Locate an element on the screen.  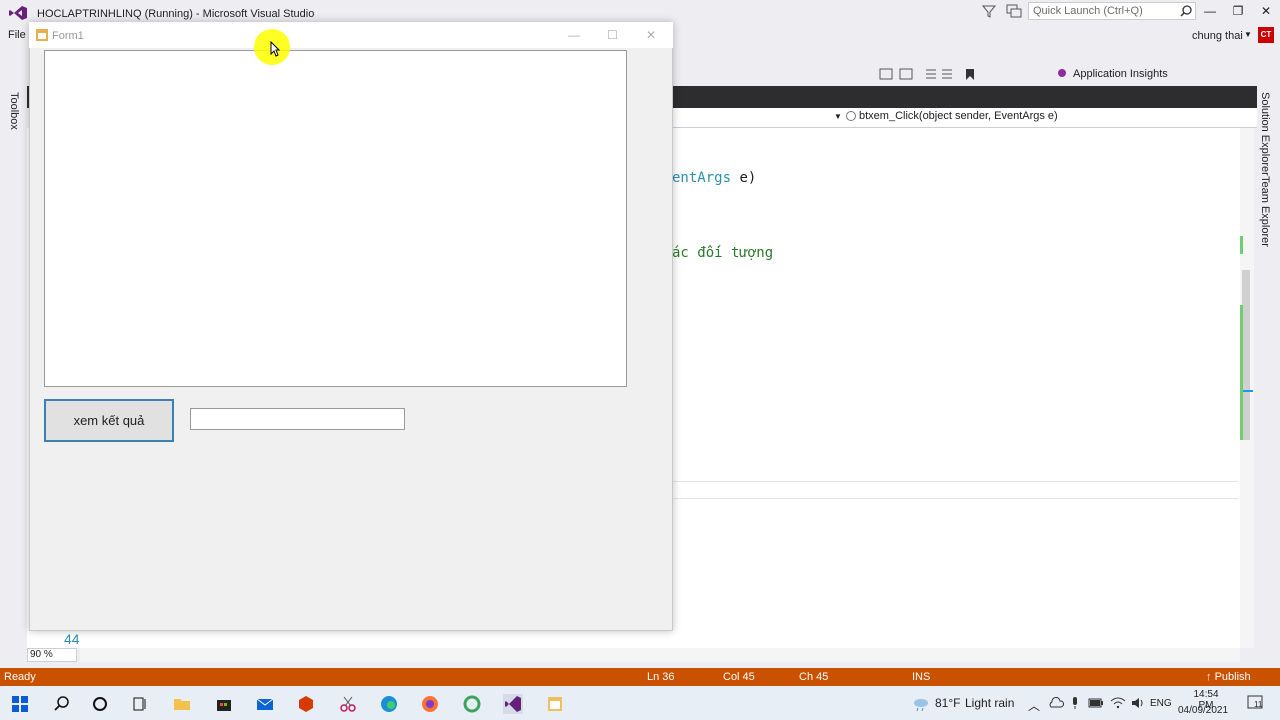
left-tool-strip is located at coordinates (13, 374).